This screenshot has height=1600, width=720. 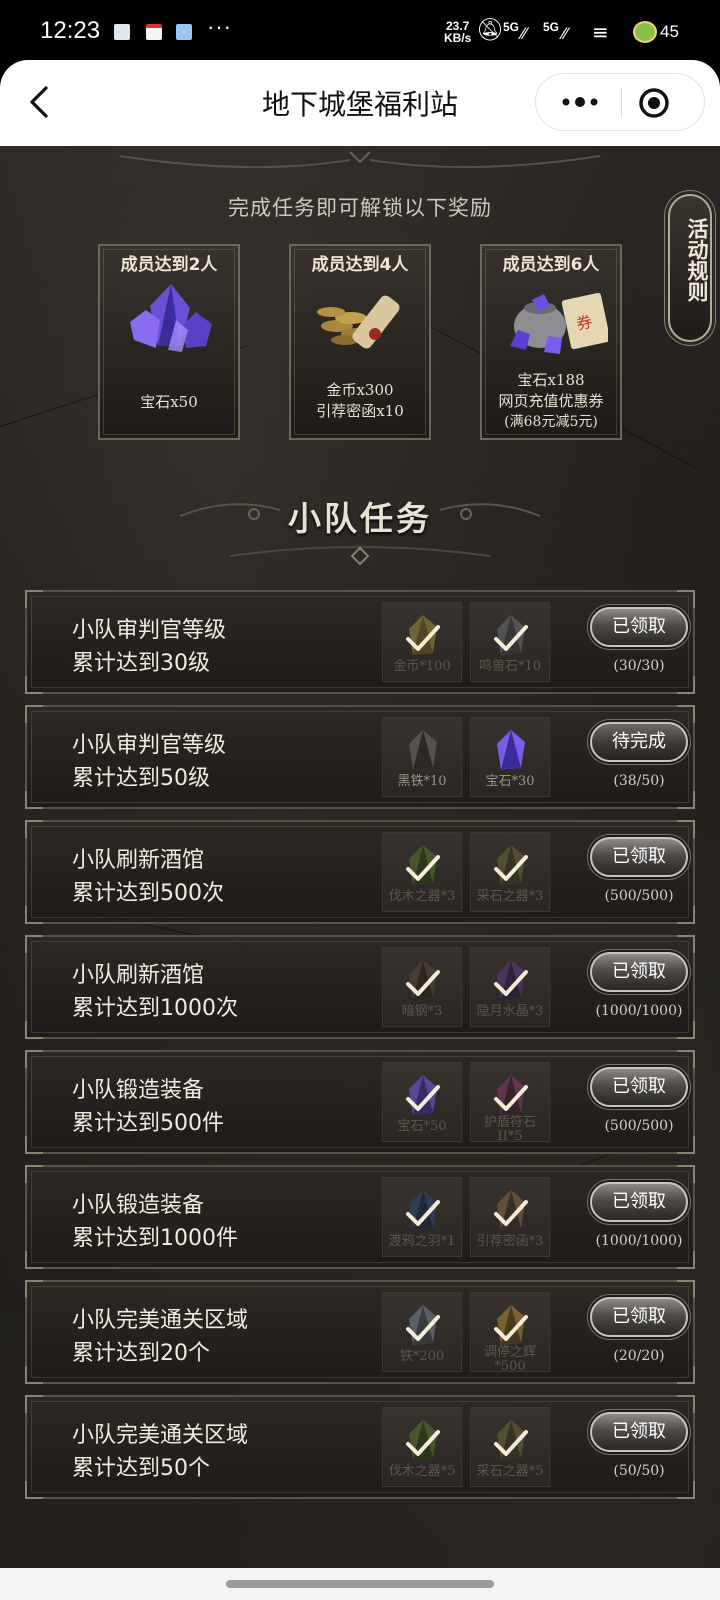 What do you see at coordinates (510, 1366) in the screenshot?
I see `reward-item-label-2: *500` at bounding box center [510, 1366].